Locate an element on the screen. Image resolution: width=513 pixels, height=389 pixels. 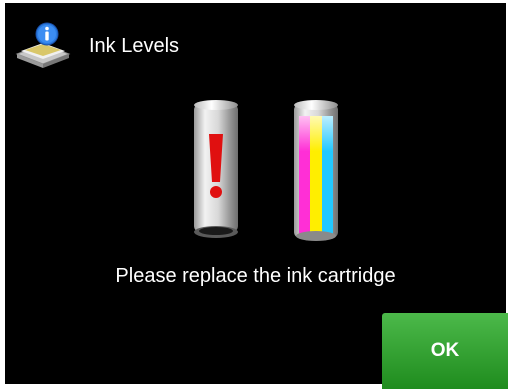
black-cartridge is located at coordinates (216, 169).